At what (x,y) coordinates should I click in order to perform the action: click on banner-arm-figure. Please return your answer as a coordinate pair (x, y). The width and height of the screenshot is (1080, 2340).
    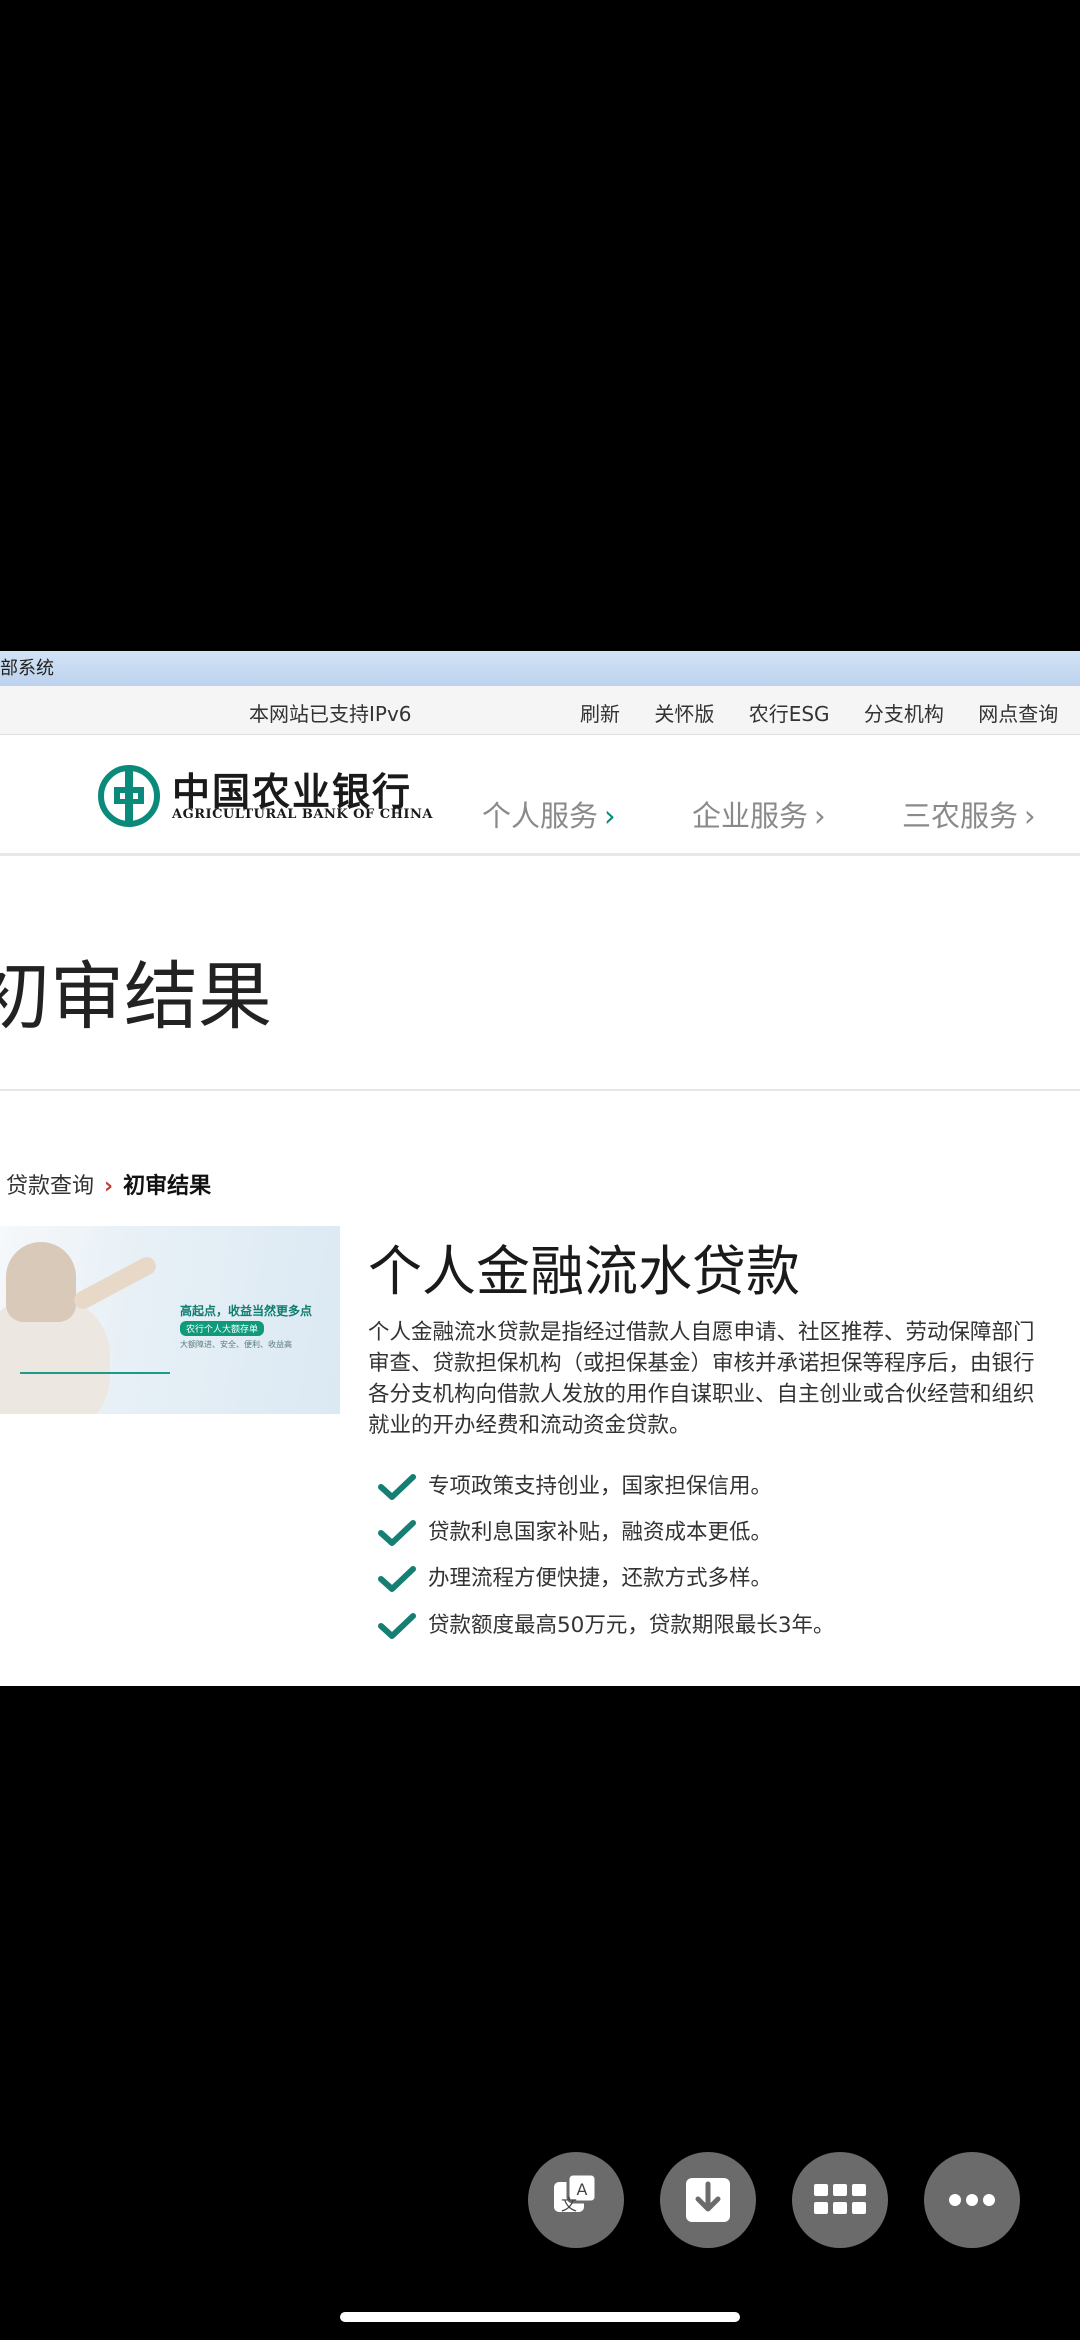
    Looking at the image, I should click on (115, 1283).